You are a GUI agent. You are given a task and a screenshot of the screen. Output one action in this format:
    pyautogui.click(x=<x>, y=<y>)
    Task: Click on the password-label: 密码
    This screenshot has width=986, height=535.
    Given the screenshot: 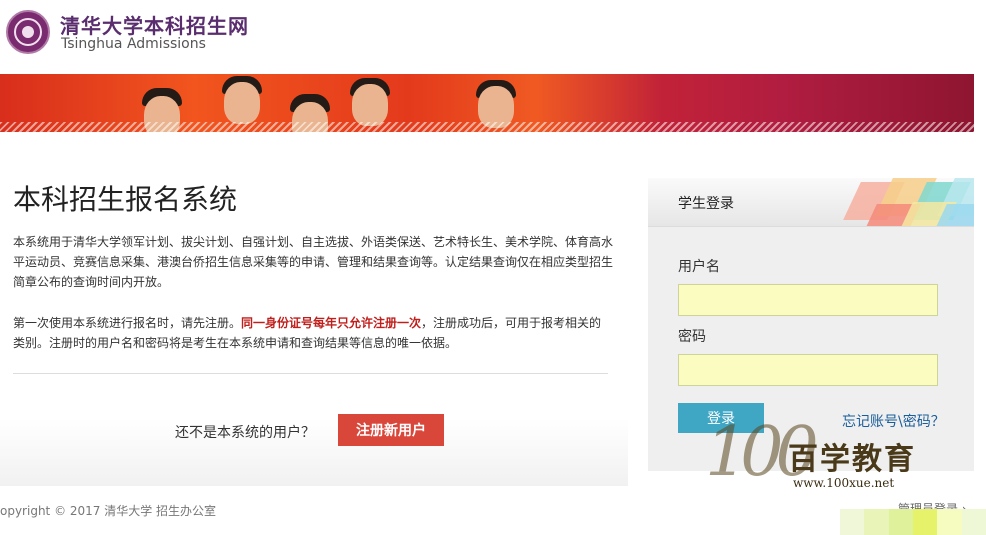 What is the action you would take?
    pyautogui.click(x=692, y=337)
    